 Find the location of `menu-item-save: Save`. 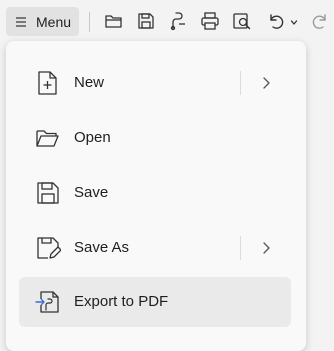

menu-item-save: Save is located at coordinates (155, 193).